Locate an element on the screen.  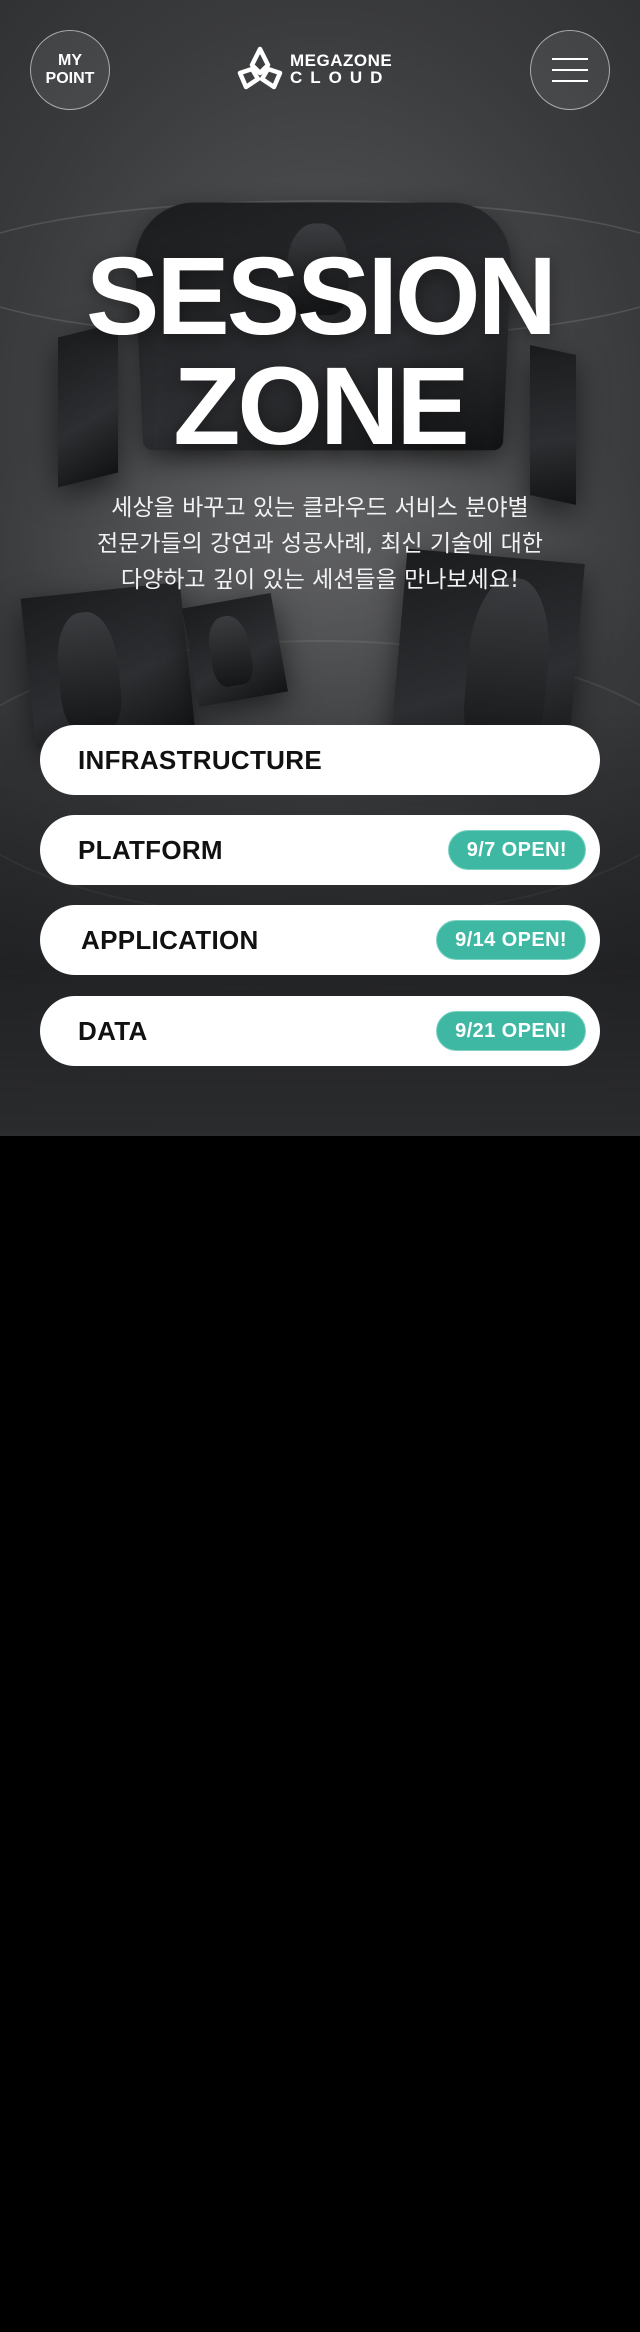
page-title-line1: SESSION is located at coordinates (321, 296).